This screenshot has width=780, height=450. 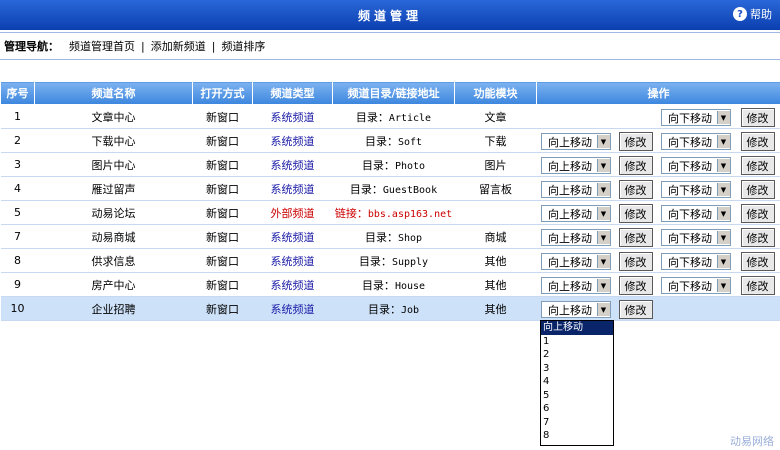 What do you see at coordinates (292, 212) in the screenshot?
I see `cell-type: 外部频道` at bounding box center [292, 212].